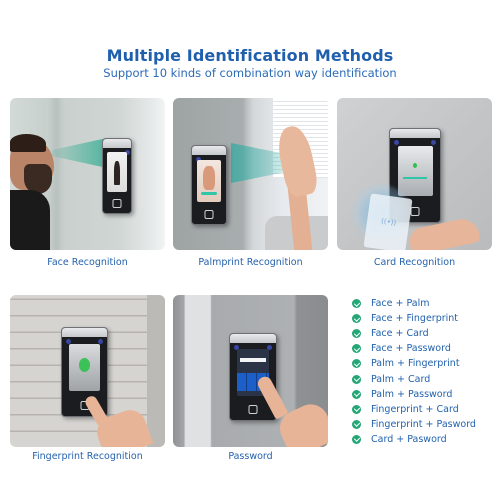 The height and width of the screenshot is (500, 500). What do you see at coordinates (400, 334) in the screenshot?
I see `combination-label: Face + Card` at bounding box center [400, 334].